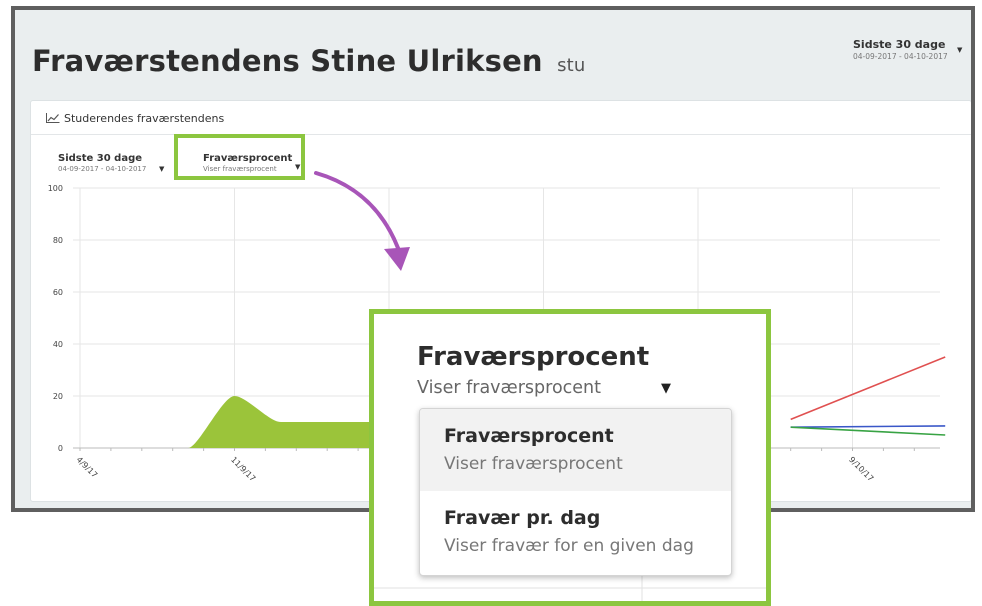 The image size is (982, 606). What do you see at coordinates (243, 469) in the screenshot?
I see `x-tick-label: 11/9/17` at bounding box center [243, 469].